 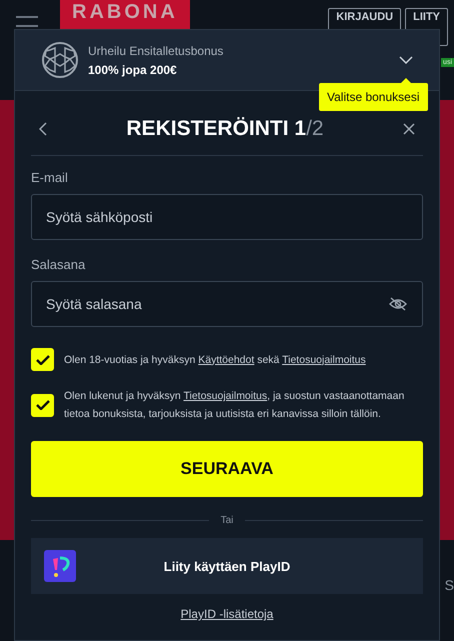 What do you see at coordinates (227, 304) in the screenshot?
I see `password-field: Syötä salasana` at bounding box center [227, 304].